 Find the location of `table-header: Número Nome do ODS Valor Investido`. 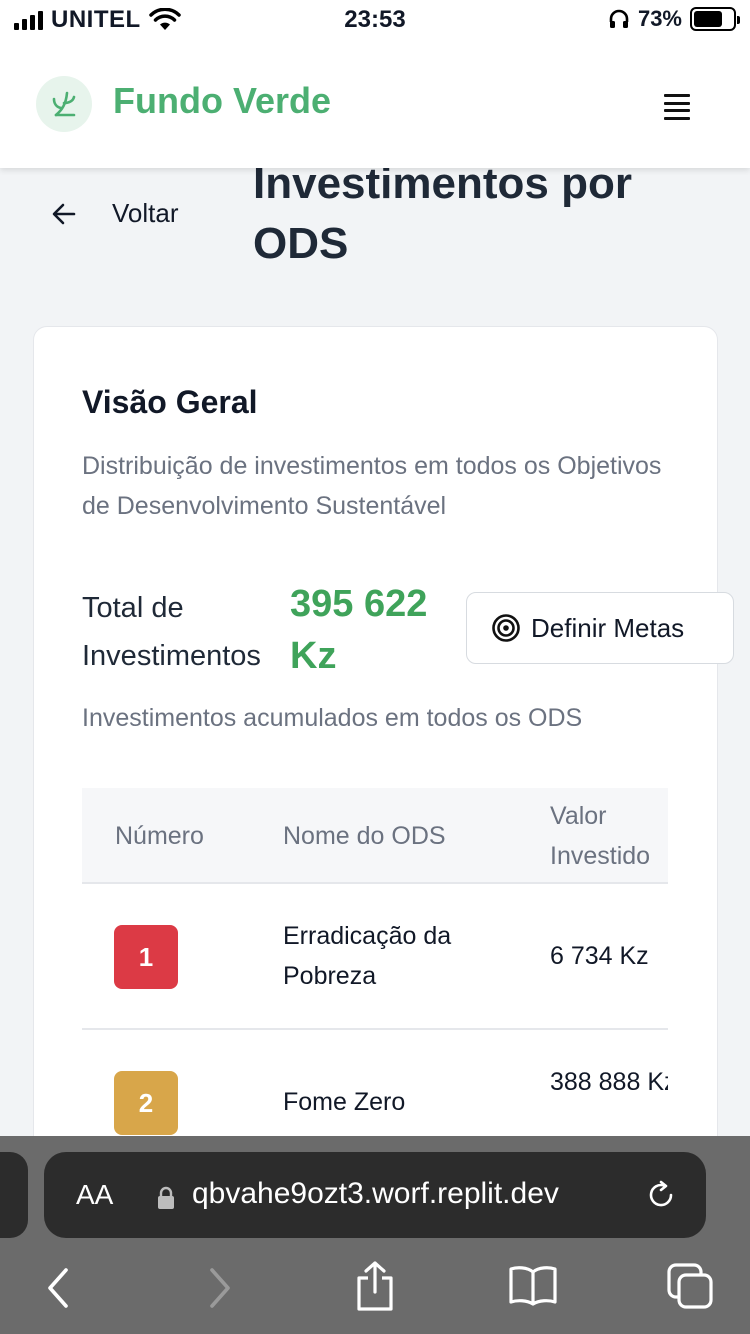

table-header: Número Nome do ODS Valor Investido is located at coordinates (375, 836).